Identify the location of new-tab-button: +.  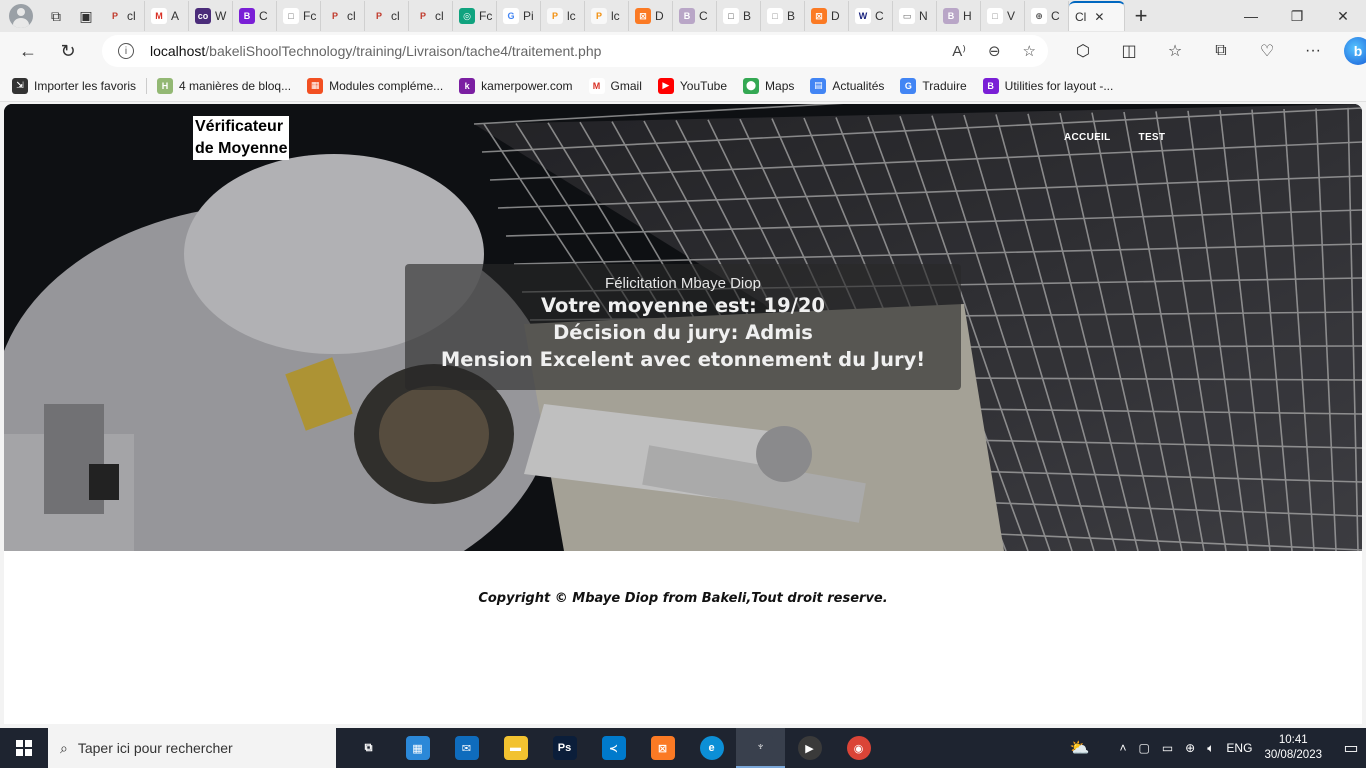
(1141, 16).